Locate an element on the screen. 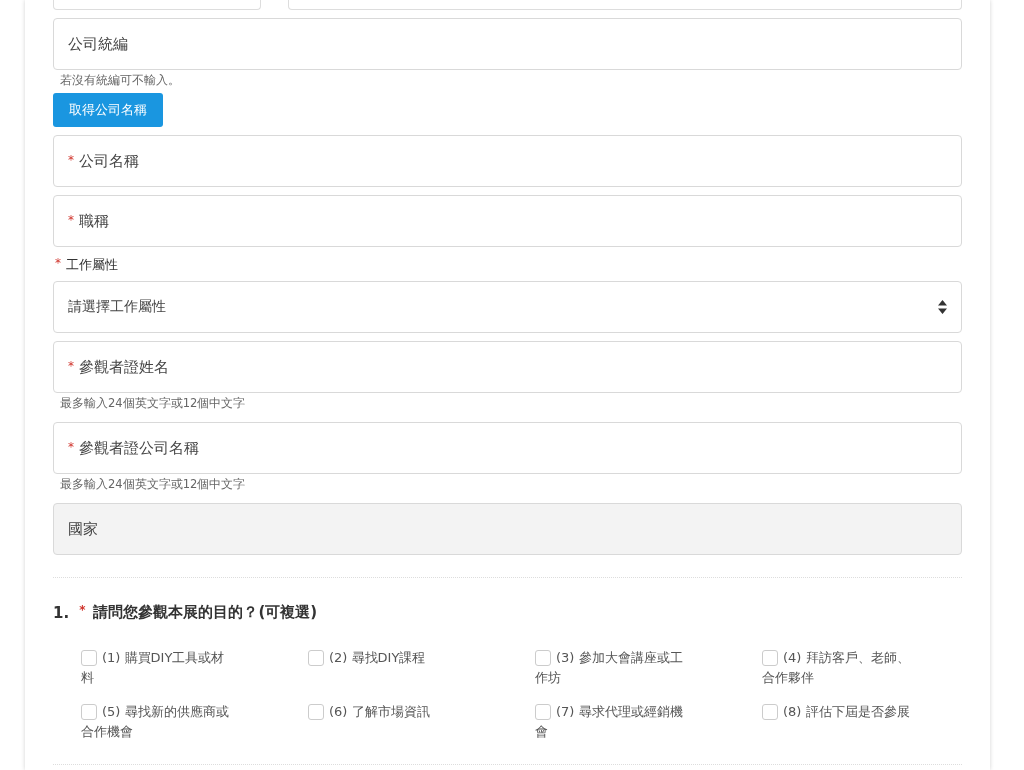 The height and width of the screenshot is (770, 1024). checkbox-option: (4) 拜訪客戶、老師、合作夥伴 is located at coordinates (839, 668).